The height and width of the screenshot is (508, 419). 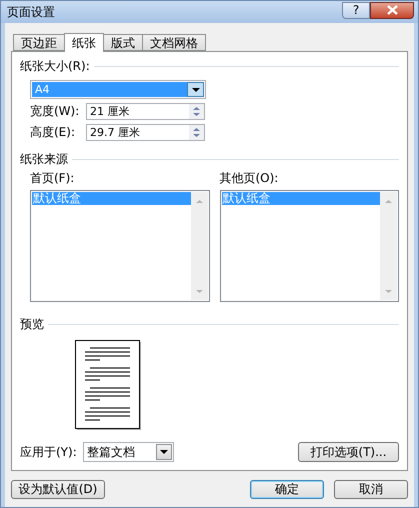 I want to click on dialog-button: 取消, so click(x=371, y=489).